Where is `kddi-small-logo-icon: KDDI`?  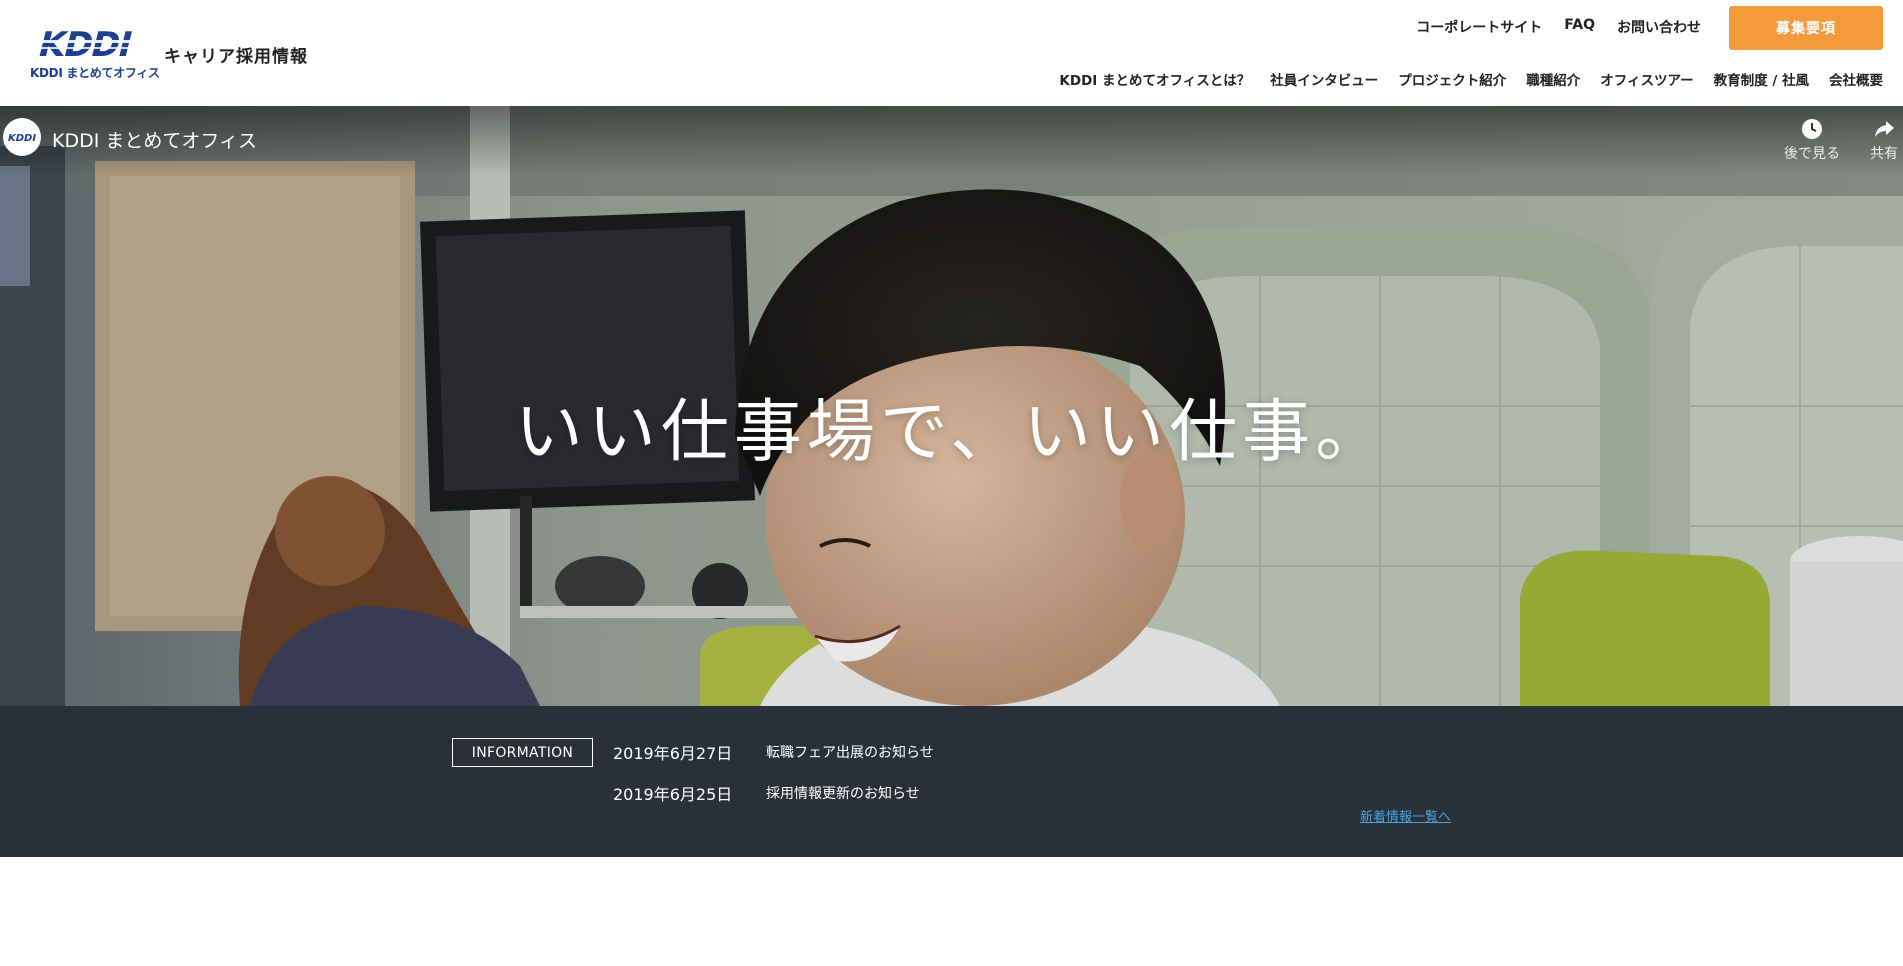
kddi-small-logo-icon: KDDI is located at coordinates (22, 138).